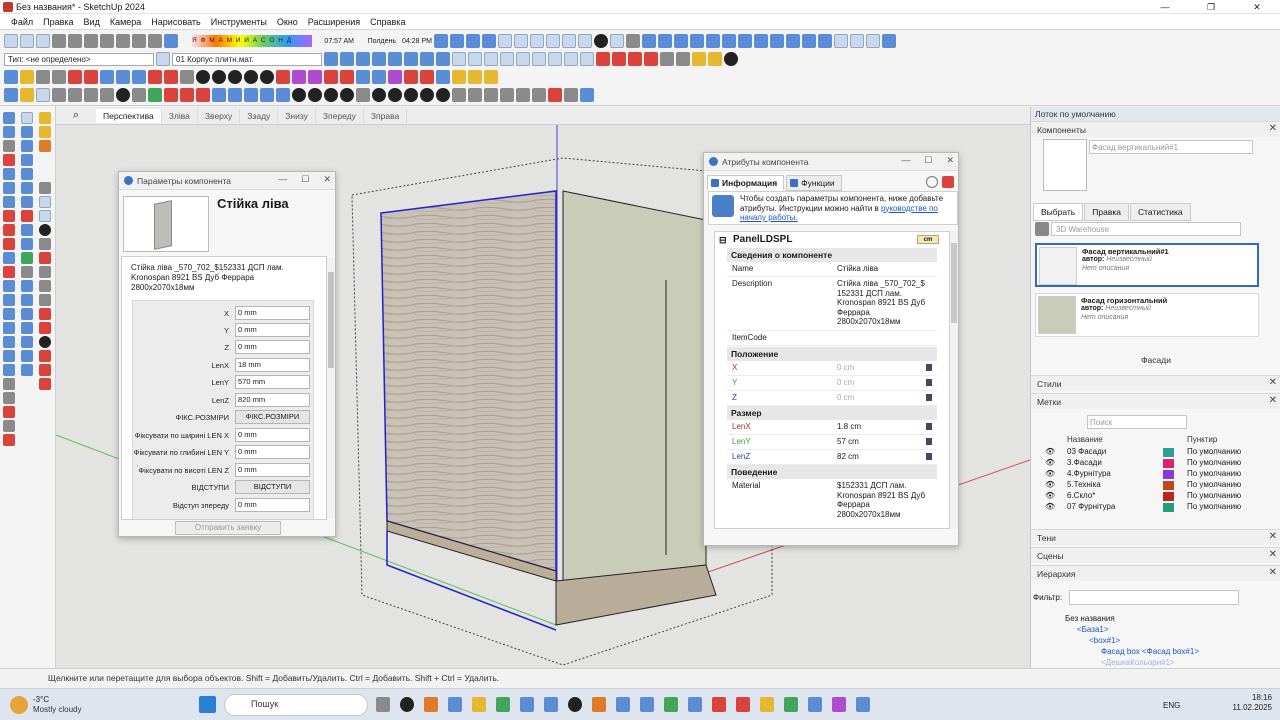  I want to click on units-tag: cm, so click(928, 239).